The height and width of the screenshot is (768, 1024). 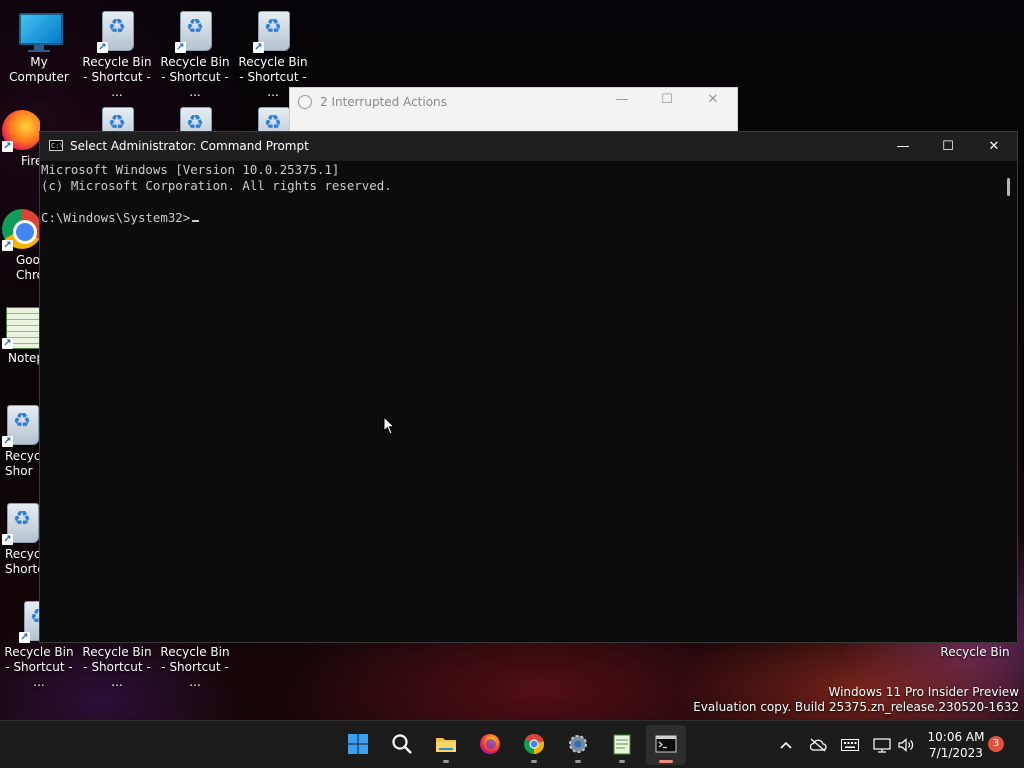 I want to click on taskbar-notepad, so click(x=622, y=745).